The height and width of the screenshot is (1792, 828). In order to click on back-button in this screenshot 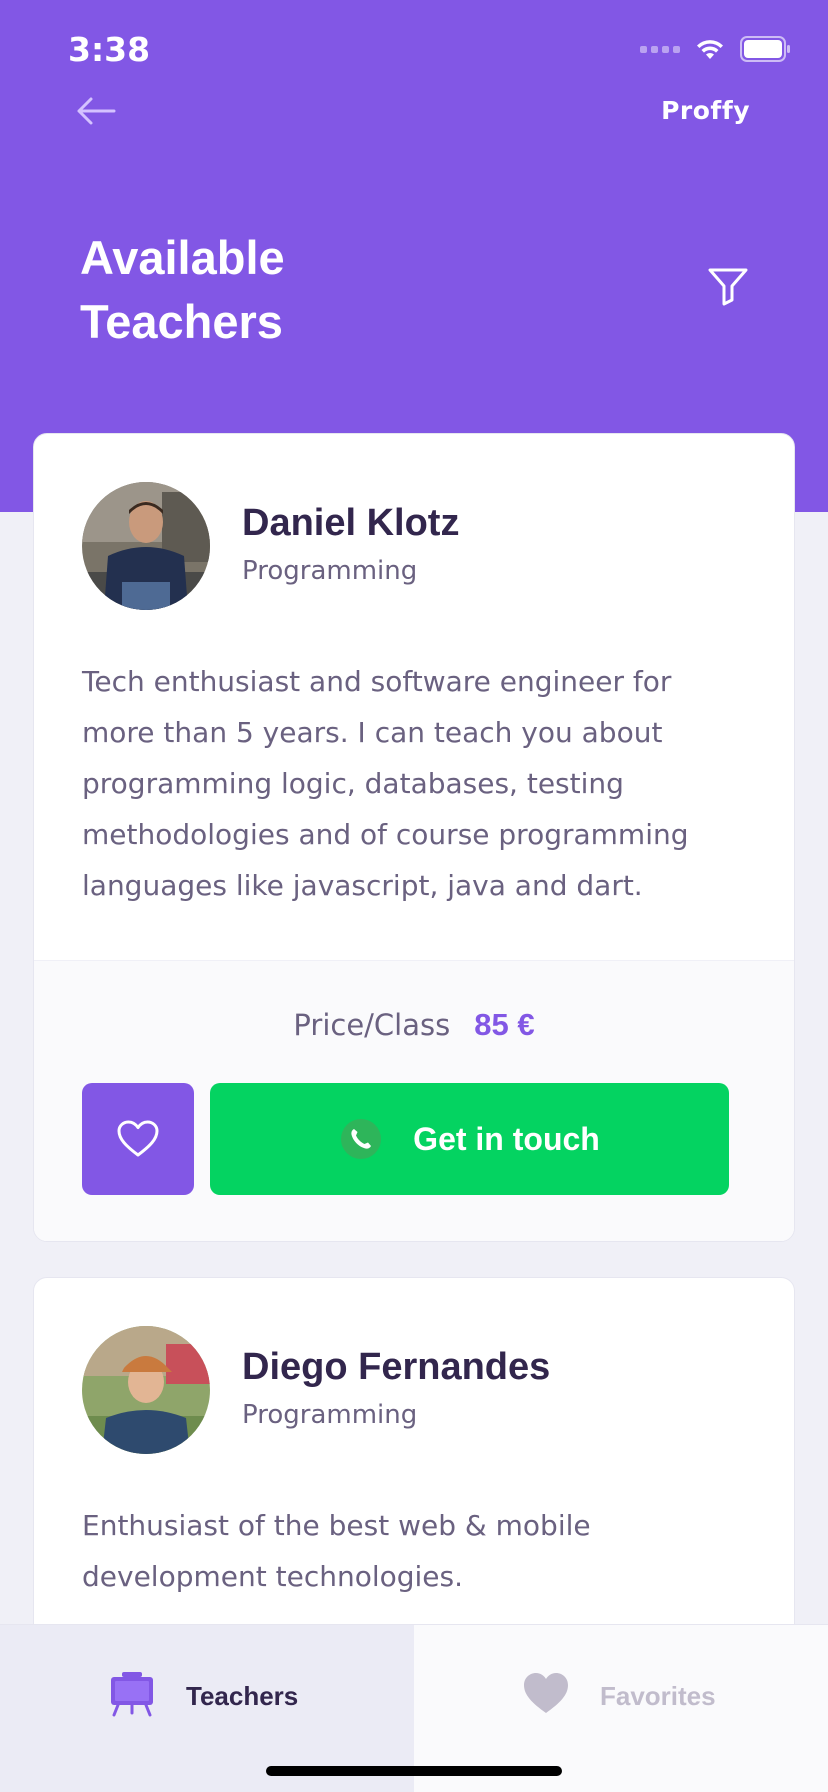, I will do `click(98, 111)`.